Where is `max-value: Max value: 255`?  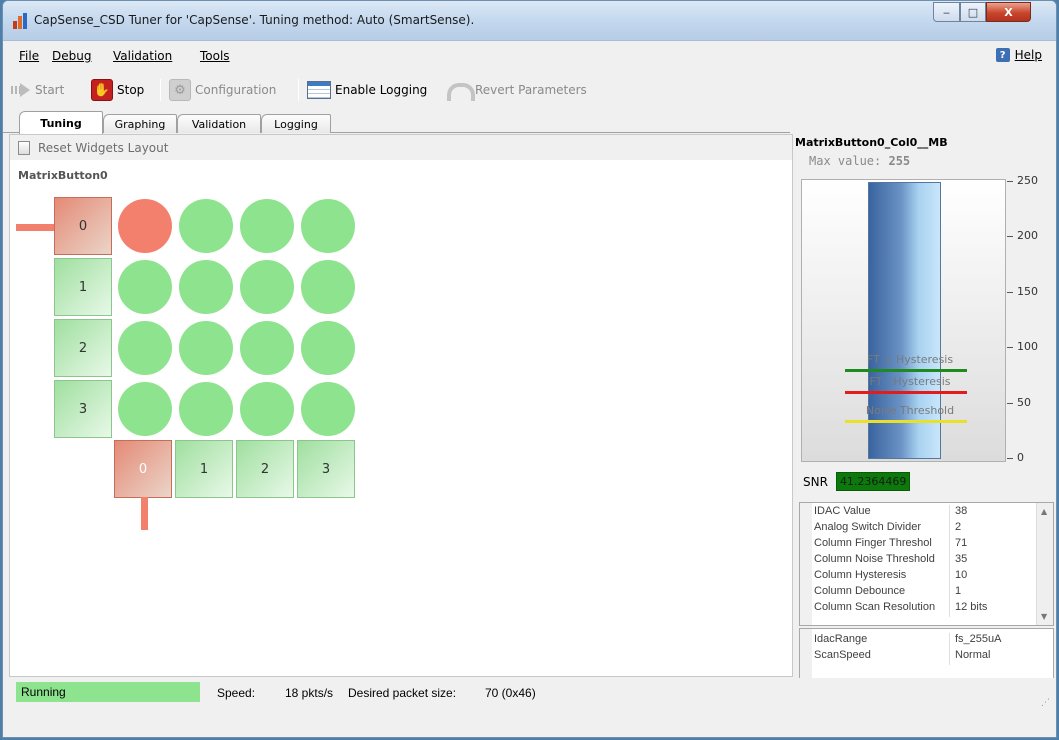 max-value: Max value: 255 is located at coordinates (859, 161).